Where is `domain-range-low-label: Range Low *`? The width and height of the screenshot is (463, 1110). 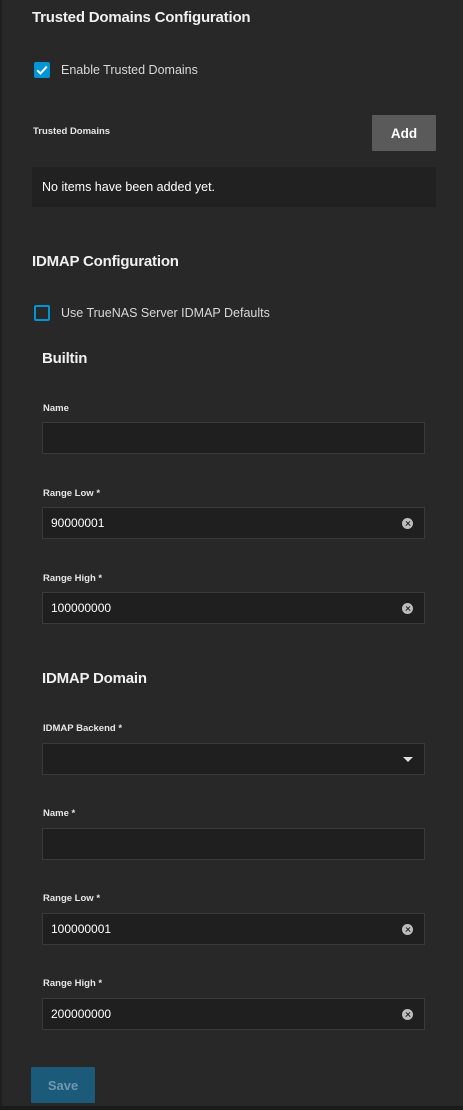 domain-range-low-label: Range Low * is located at coordinates (71, 898).